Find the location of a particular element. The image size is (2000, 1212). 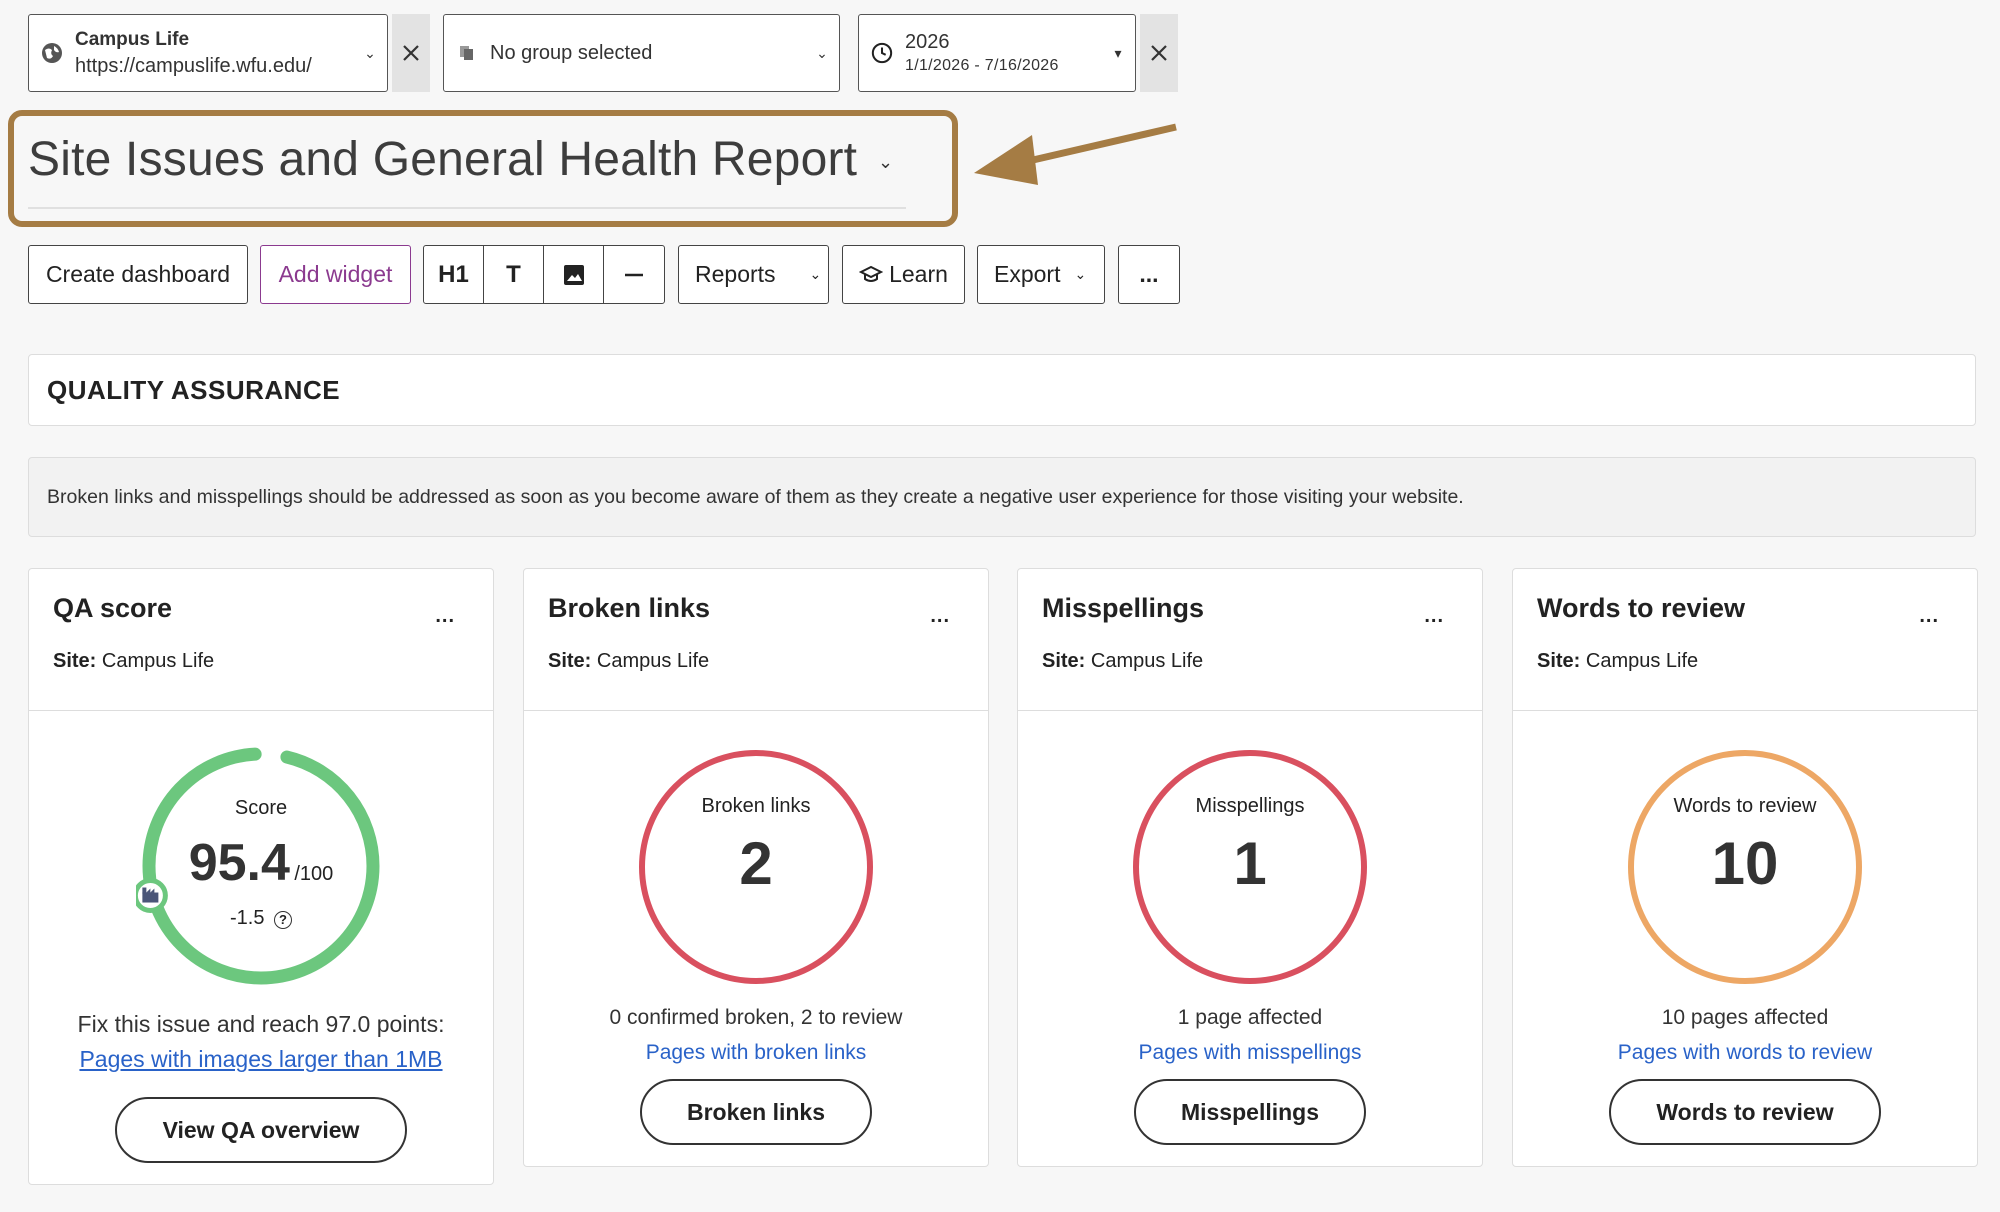

reports-label: Reports is located at coordinates (735, 274).